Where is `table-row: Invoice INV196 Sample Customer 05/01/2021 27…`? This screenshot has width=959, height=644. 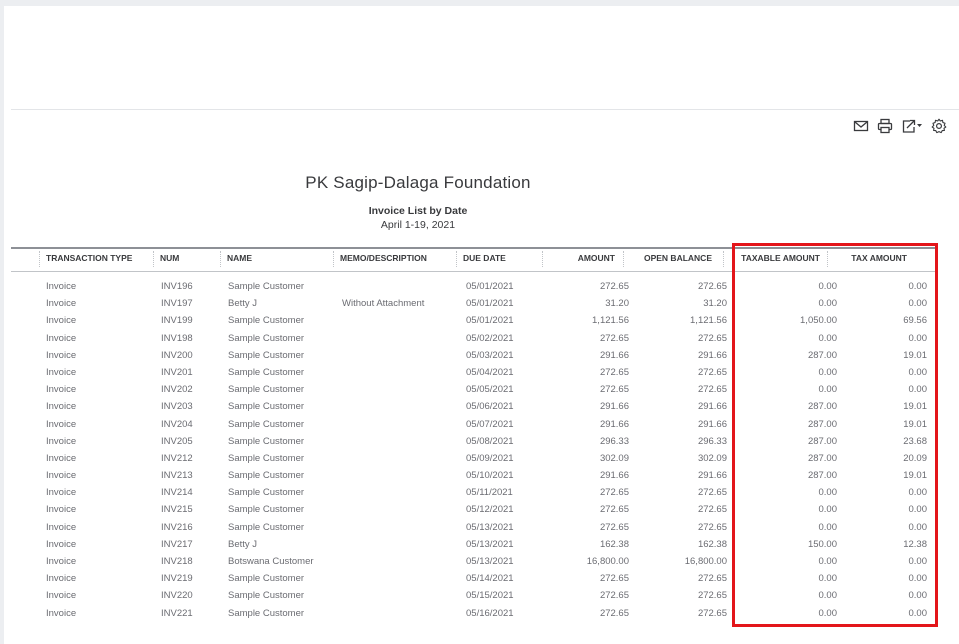
table-row: Invoice INV196 Sample Customer 05/01/2021 27… is located at coordinates (474, 286).